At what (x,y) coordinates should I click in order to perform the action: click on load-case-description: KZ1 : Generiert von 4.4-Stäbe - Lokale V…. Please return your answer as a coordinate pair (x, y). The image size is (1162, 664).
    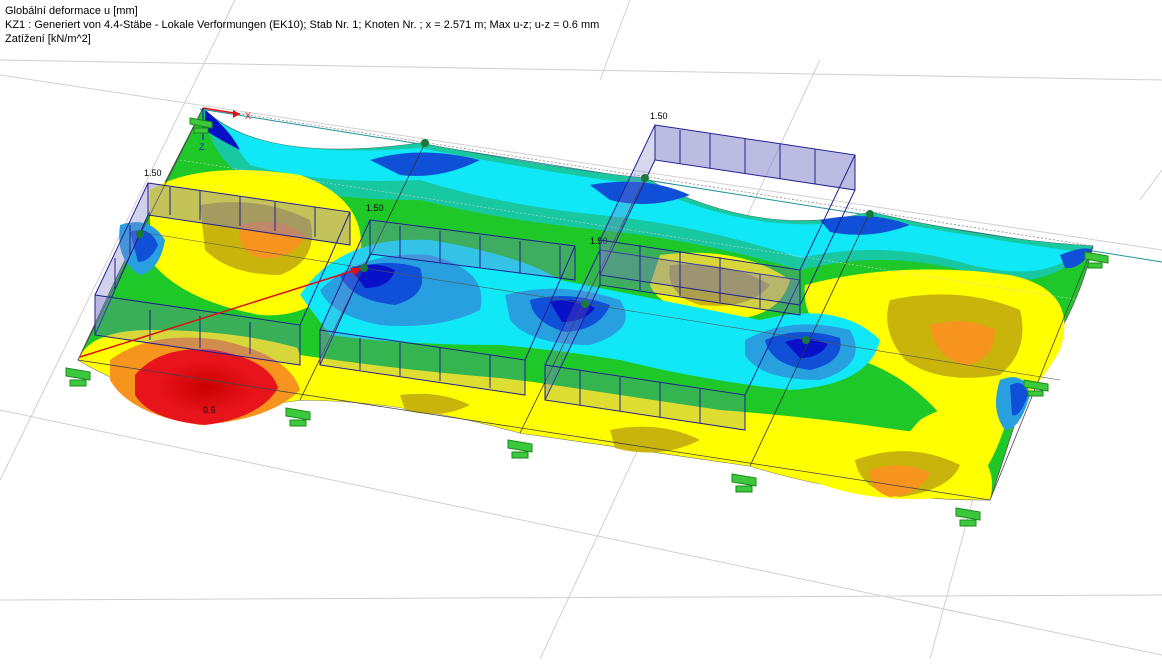
    Looking at the image, I should click on (302, 25).